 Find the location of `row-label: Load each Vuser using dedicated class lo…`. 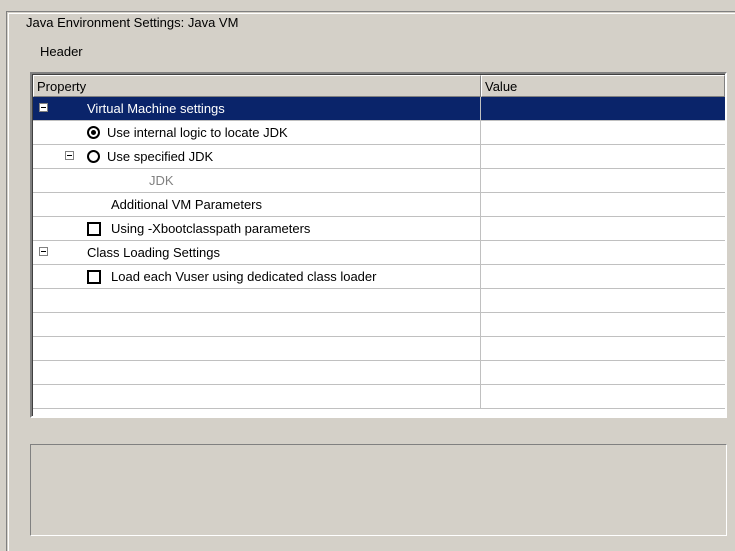

row-label: Load each Vuser using dedicated class lo… is located at coordinates (244, 276).